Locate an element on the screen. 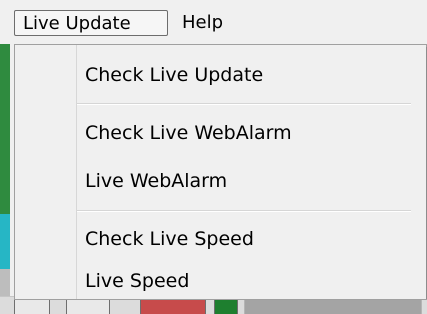 The image size is (427, 314). menu-bar: Live Update Help is located at coordinates (213, 22).